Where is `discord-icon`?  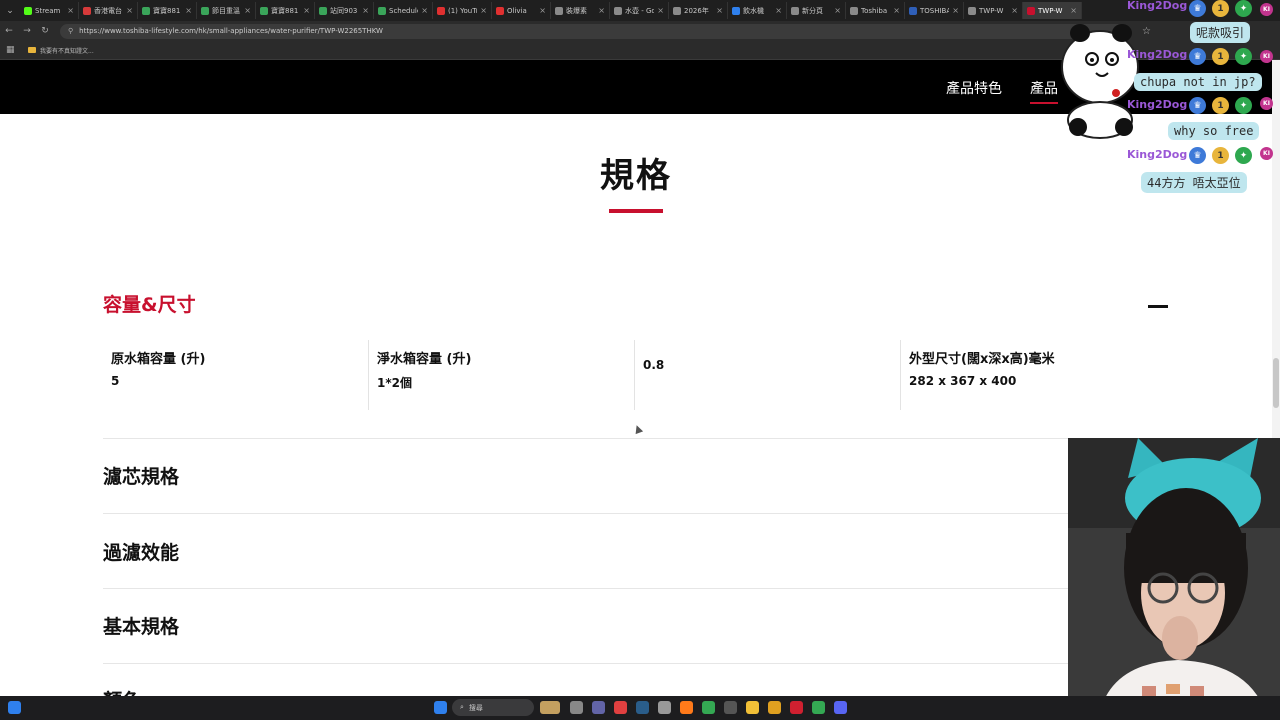
discord-icon is located at coordinates (840, 707).